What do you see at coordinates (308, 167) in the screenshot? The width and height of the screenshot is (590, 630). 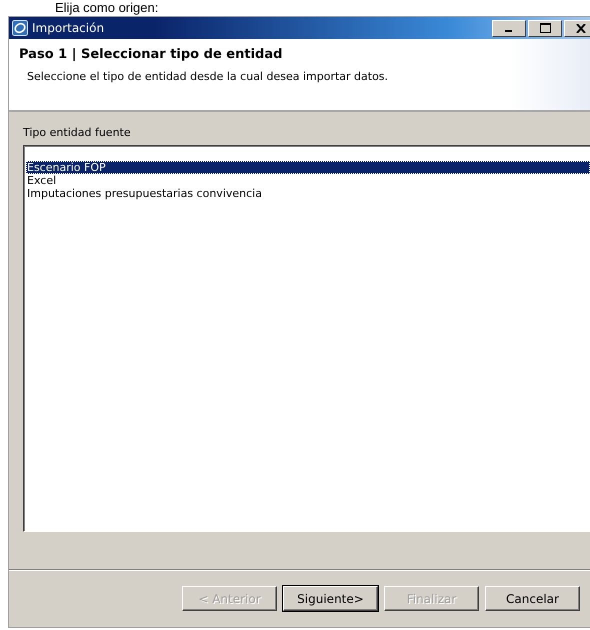 I see `list-item: Escenario FOP` at bounding box center [308, 167].